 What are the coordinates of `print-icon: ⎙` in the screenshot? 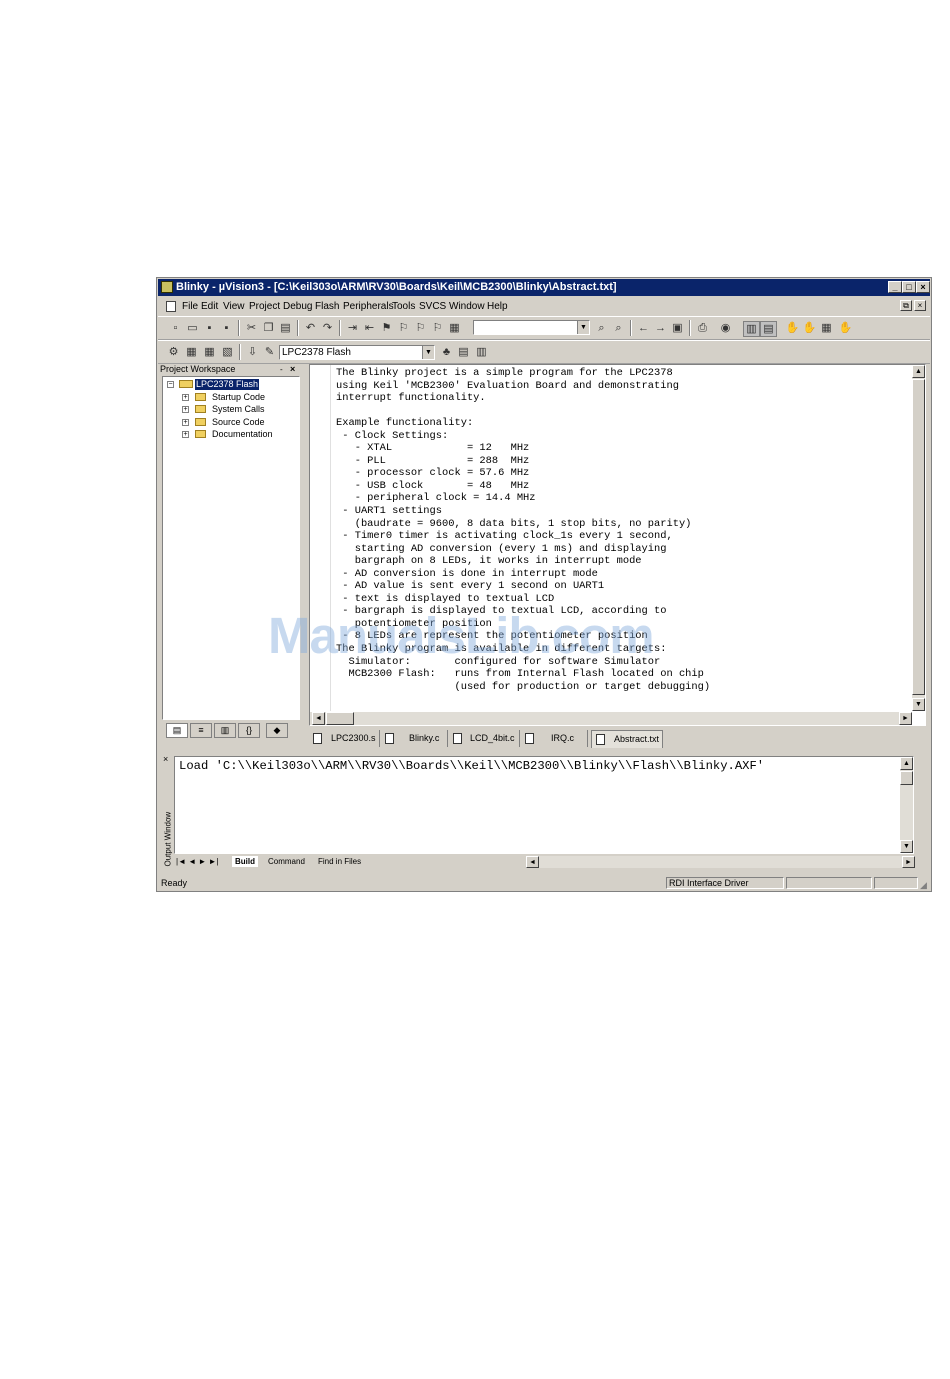 It's located at (702, 328).